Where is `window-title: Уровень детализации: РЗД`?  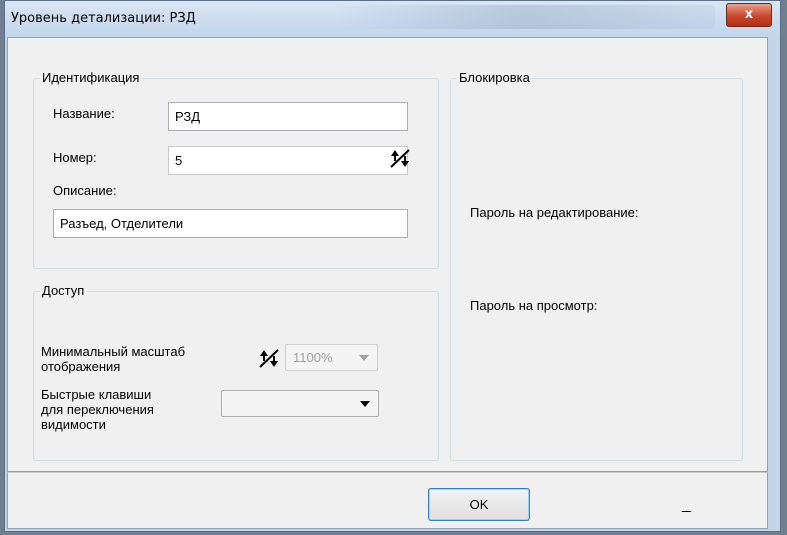 window-title: Уровень детализации: РЗД is located at coordinates (103, 18).